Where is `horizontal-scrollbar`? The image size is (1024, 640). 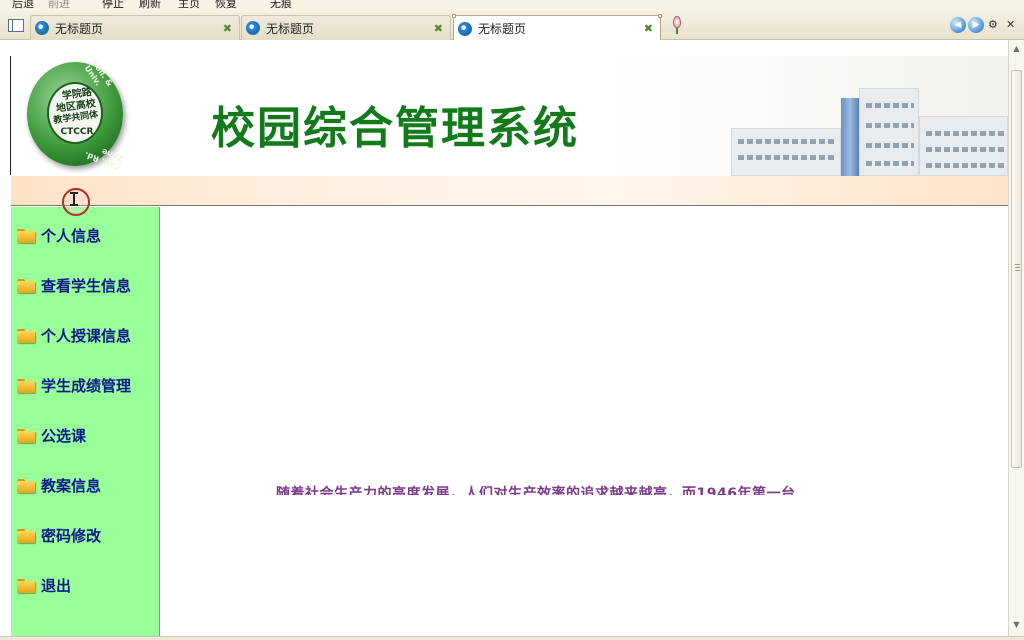 horizontal-scrollbar is located at coordinates (512, 638).